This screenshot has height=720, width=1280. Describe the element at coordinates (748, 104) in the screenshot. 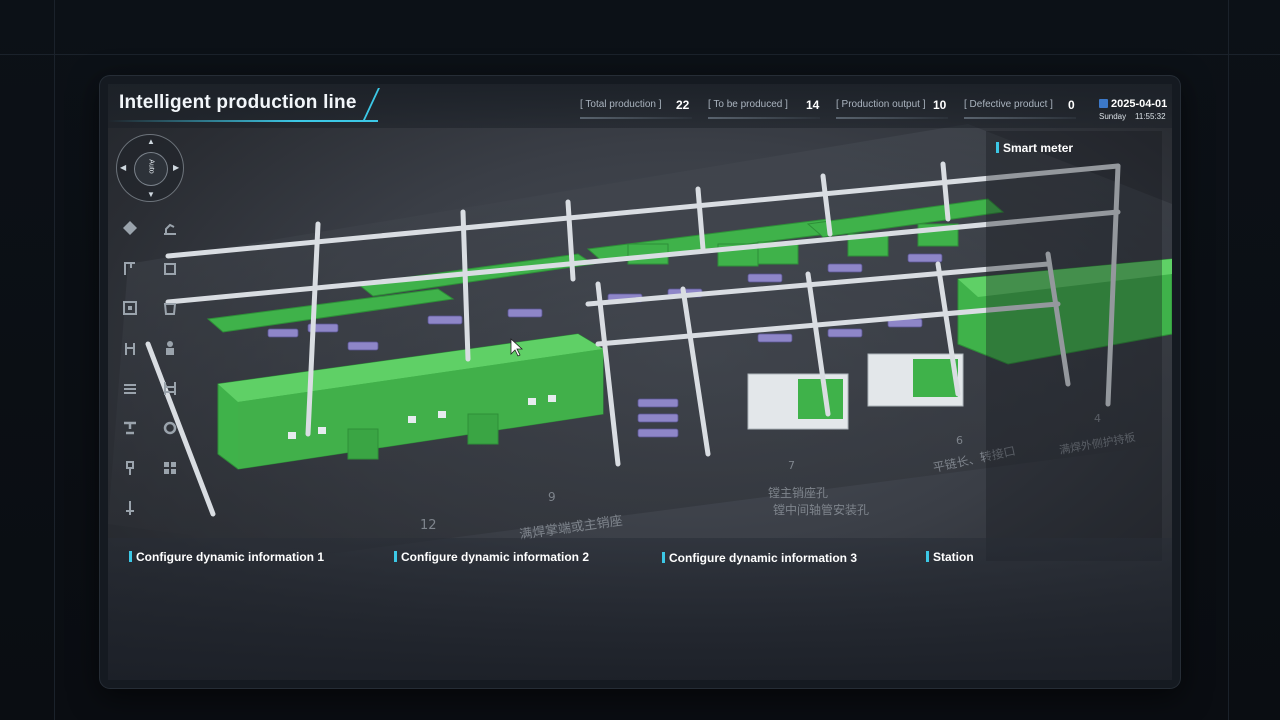

I see `stat-label: [ To be produced ]` at that location.